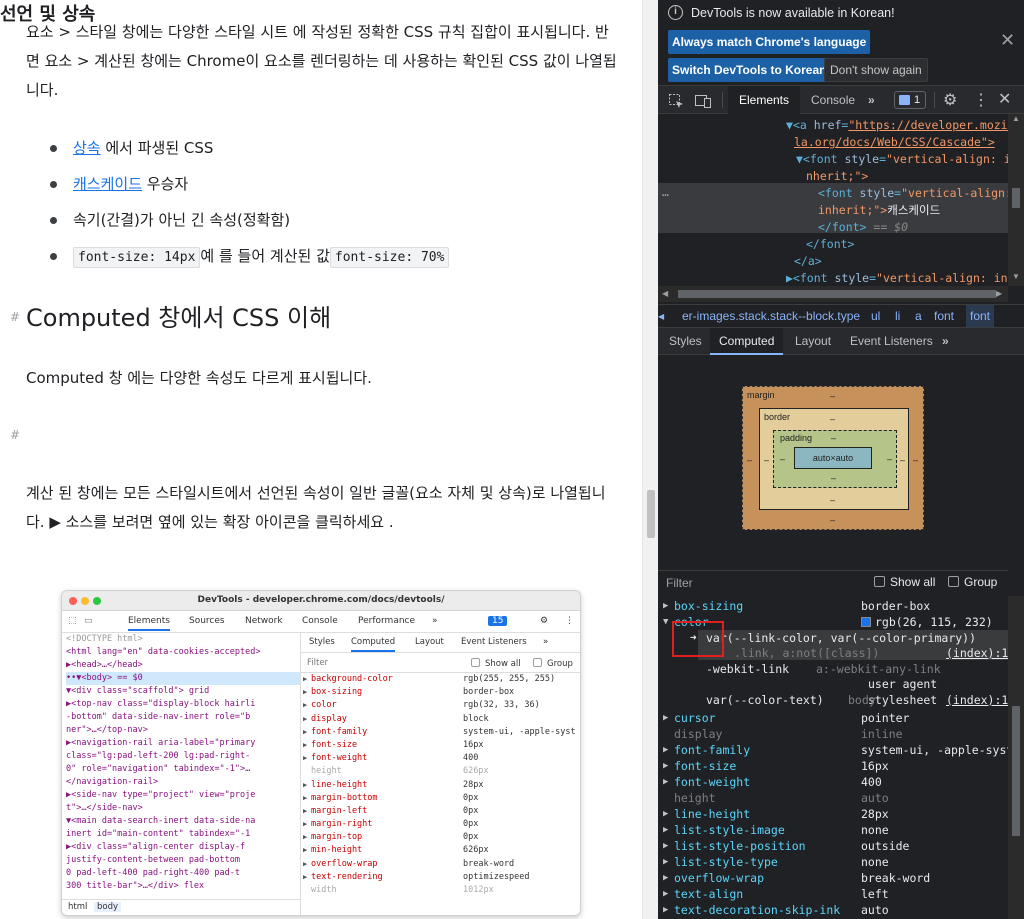 The width and height of the screenshot is (1024, 919). What do you see at coordinates (501, 705) in the screenshot?
I see `shot-property-value: rgb(32, 33, 36)` at bounding box center [501, 705].